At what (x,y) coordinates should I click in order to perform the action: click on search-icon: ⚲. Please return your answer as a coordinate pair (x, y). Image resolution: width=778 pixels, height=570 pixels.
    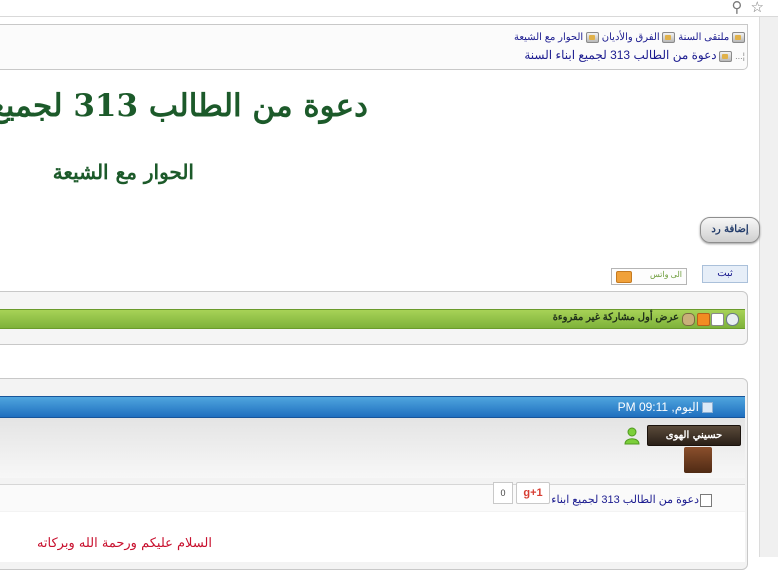
    Looking at the image, I should click on (741, 8).